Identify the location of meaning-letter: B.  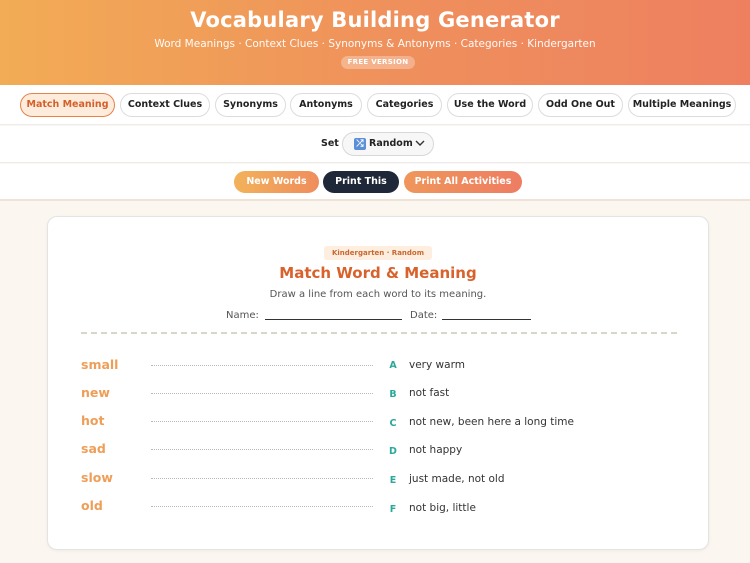
(393, 394).